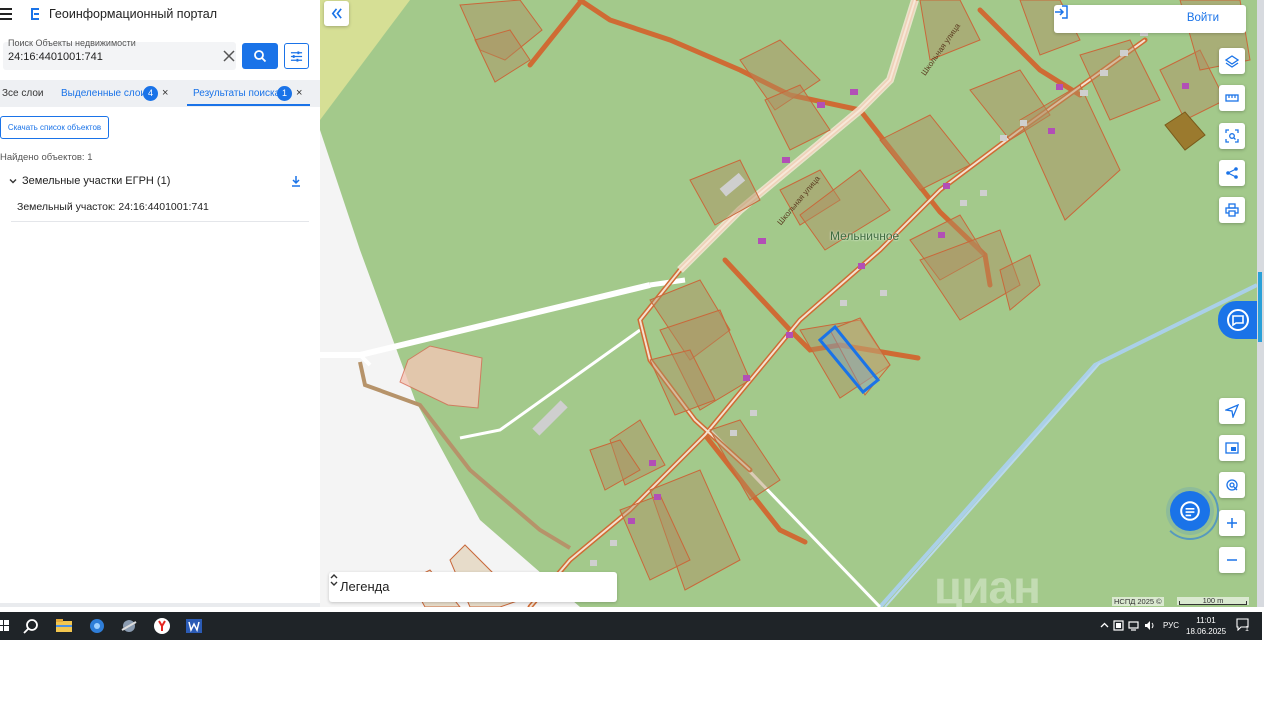  I want to click on word-icon, so click(194, 626).